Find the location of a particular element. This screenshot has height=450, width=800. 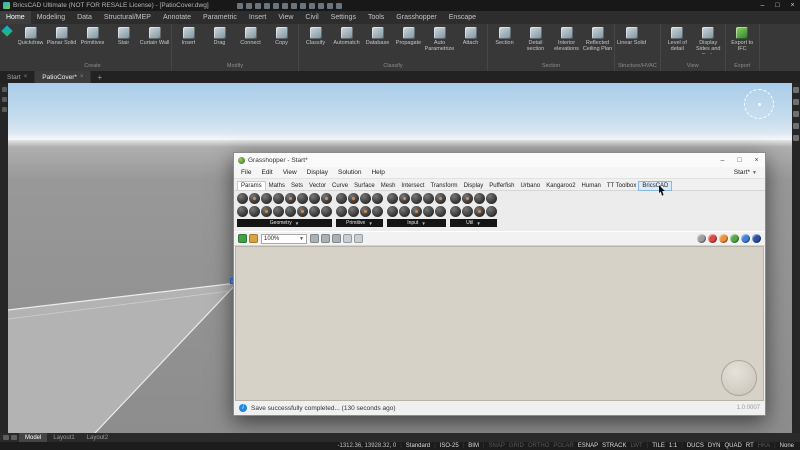

gh-palette-group-label: Primitive ▼ is located at coordinates (359, 223).